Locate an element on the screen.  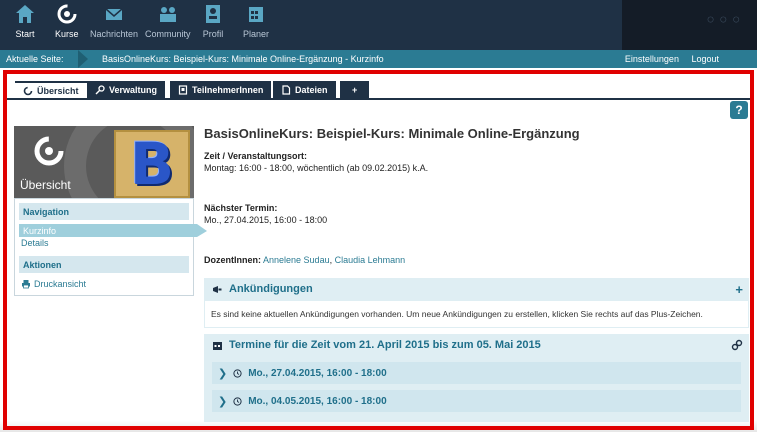
nav-planer: Planer is located at coordinates (256, 21).